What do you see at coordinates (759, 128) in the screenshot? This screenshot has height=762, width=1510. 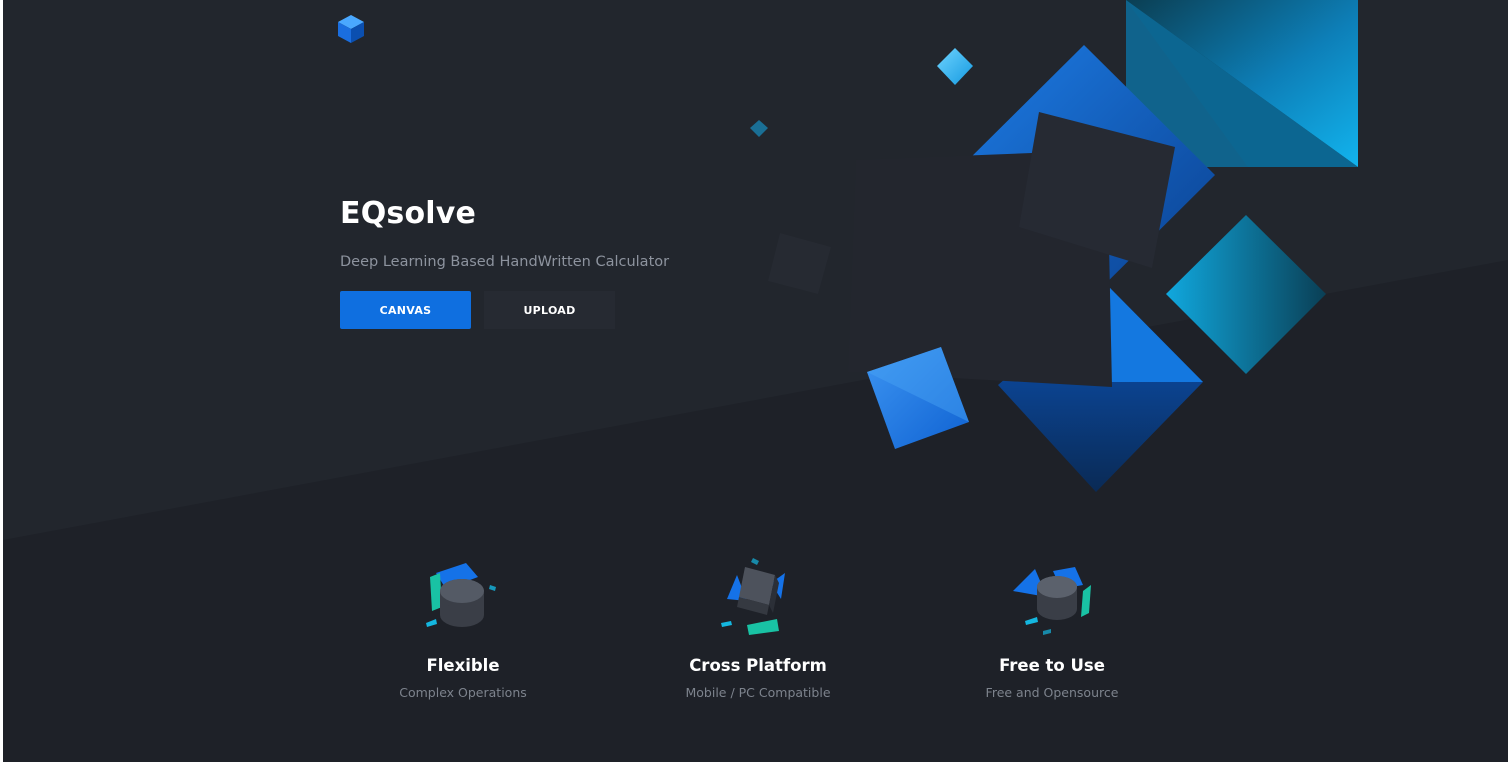 I see `tiny-teal-diamond-shape` at bounding box center [759, 128].